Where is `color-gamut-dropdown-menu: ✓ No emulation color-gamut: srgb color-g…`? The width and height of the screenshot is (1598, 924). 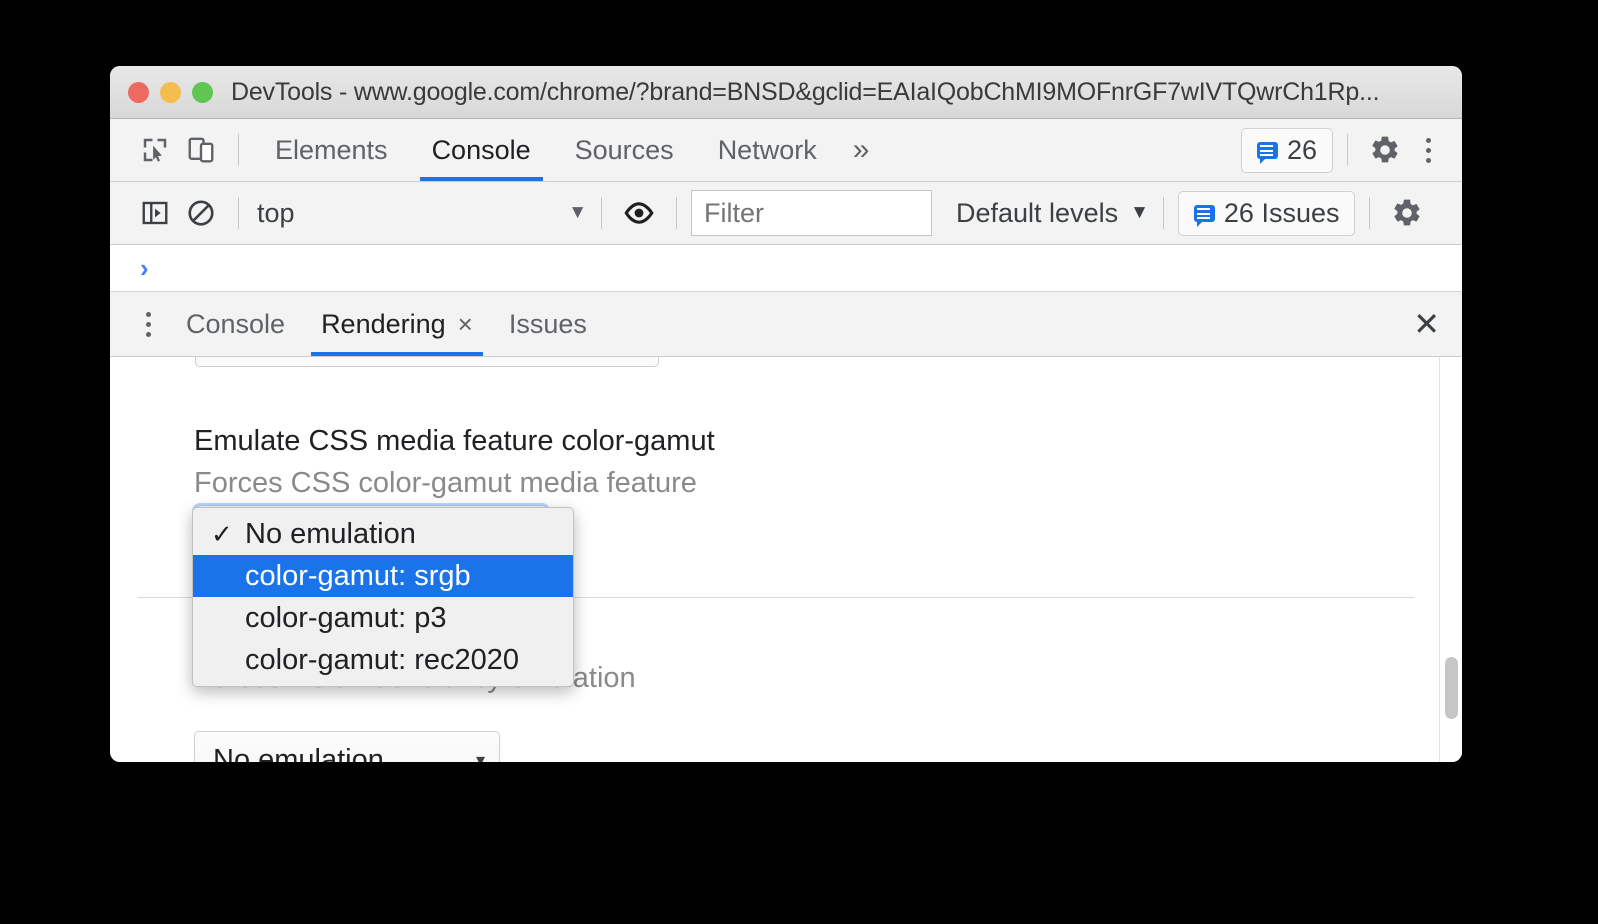 color-gamut-dropdown-menu: ✓ No emulation color-gamut: srgb color-g… is located at coordinates (383, 597).